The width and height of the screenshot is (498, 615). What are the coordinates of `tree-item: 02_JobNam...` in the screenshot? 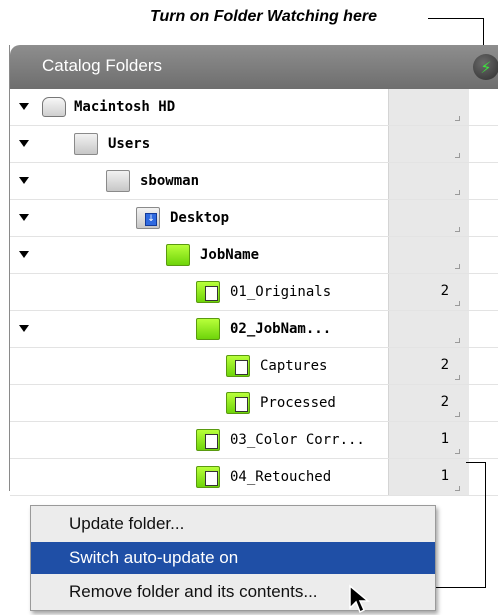 It's located at (263, 329).